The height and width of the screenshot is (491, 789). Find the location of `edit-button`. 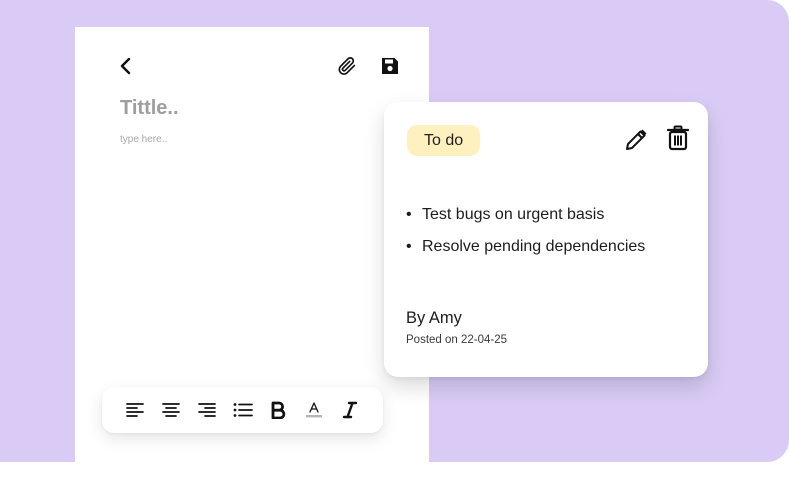

edit-button is located at coordinates (636, 140).